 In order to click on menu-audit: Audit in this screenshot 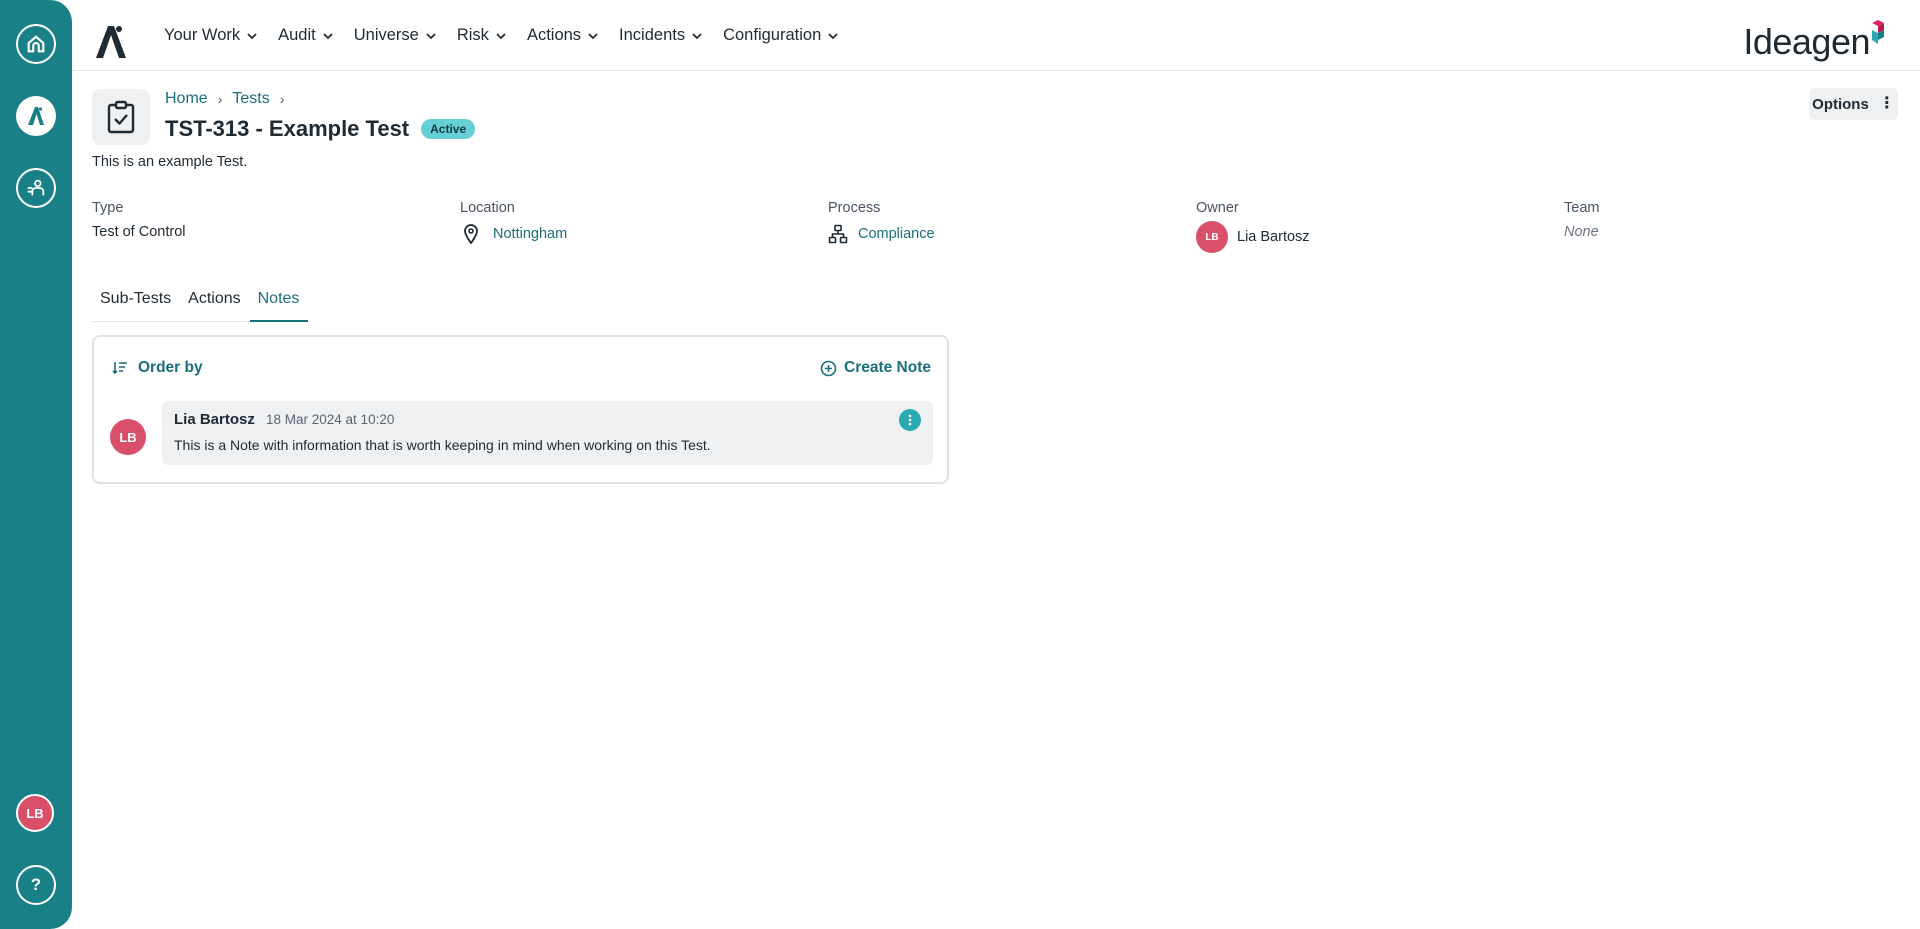, I will do `click(306, 36)`.